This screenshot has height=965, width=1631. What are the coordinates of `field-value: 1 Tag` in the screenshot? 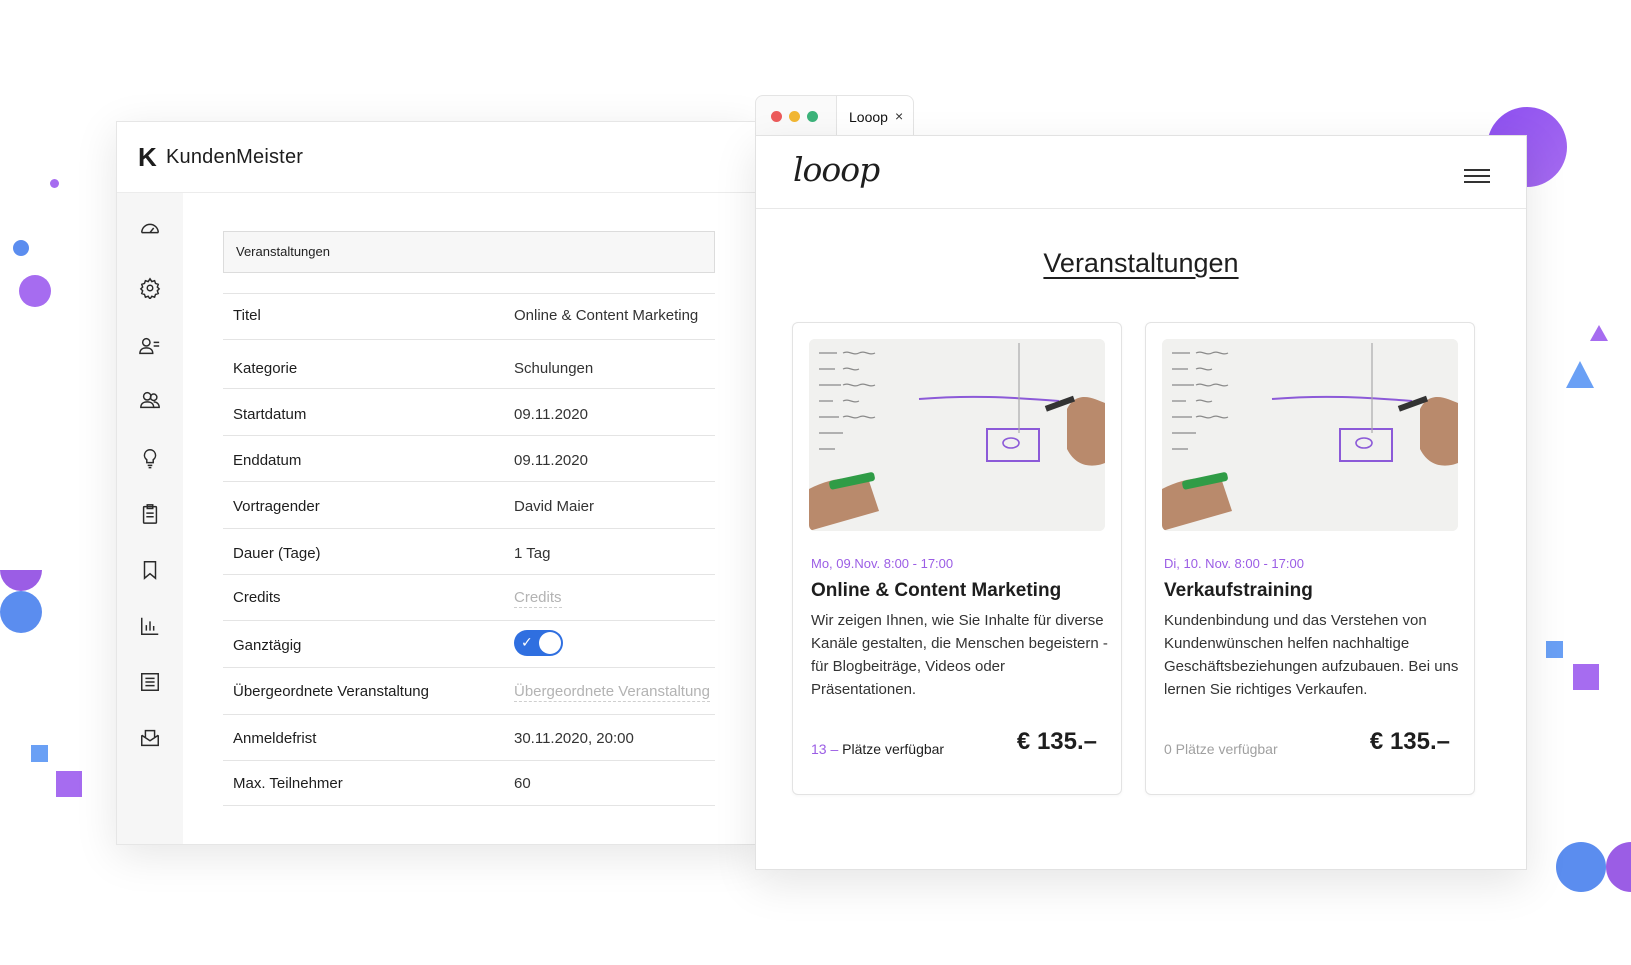 It's located at (532, 553).